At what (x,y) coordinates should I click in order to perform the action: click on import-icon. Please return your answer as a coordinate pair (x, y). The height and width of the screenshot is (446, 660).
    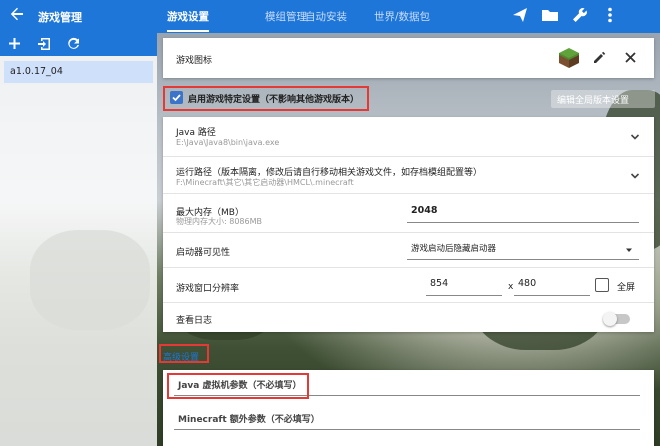
    Looking at the image, I should click on (44, 46).